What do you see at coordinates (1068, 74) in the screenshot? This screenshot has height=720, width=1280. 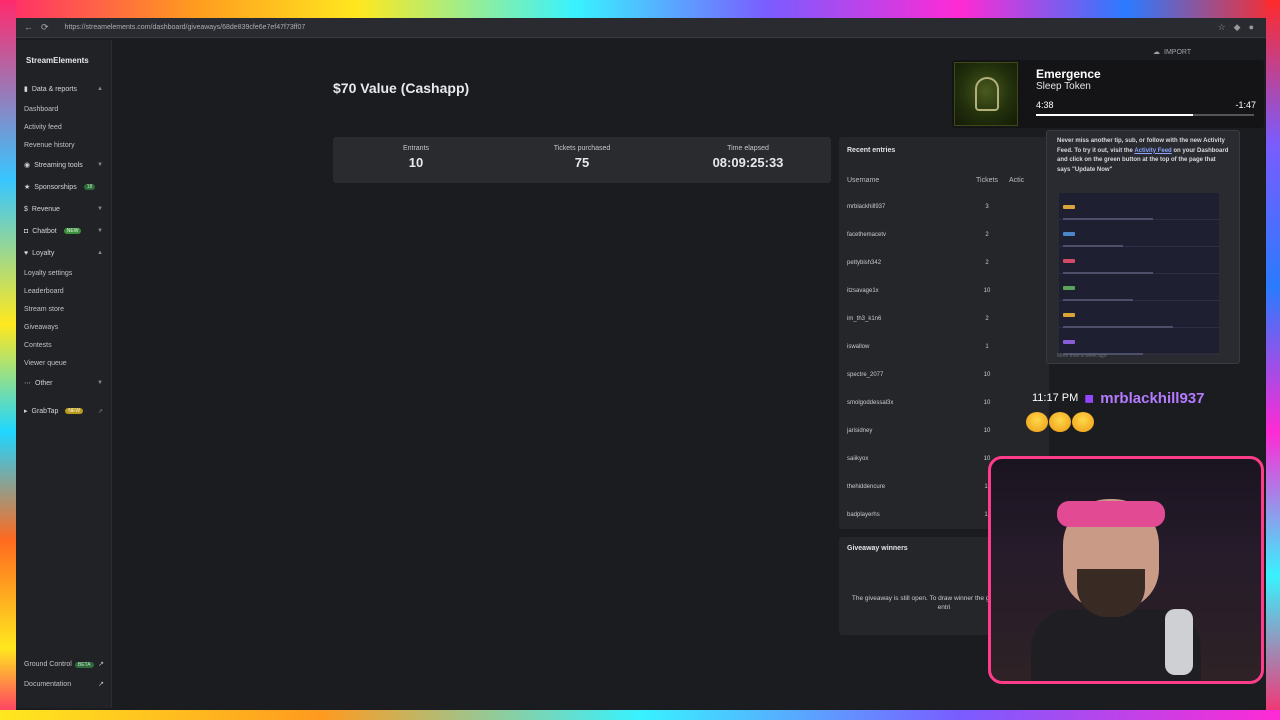 I see `track-title: Emergence` at bounding box center [1068, 74].